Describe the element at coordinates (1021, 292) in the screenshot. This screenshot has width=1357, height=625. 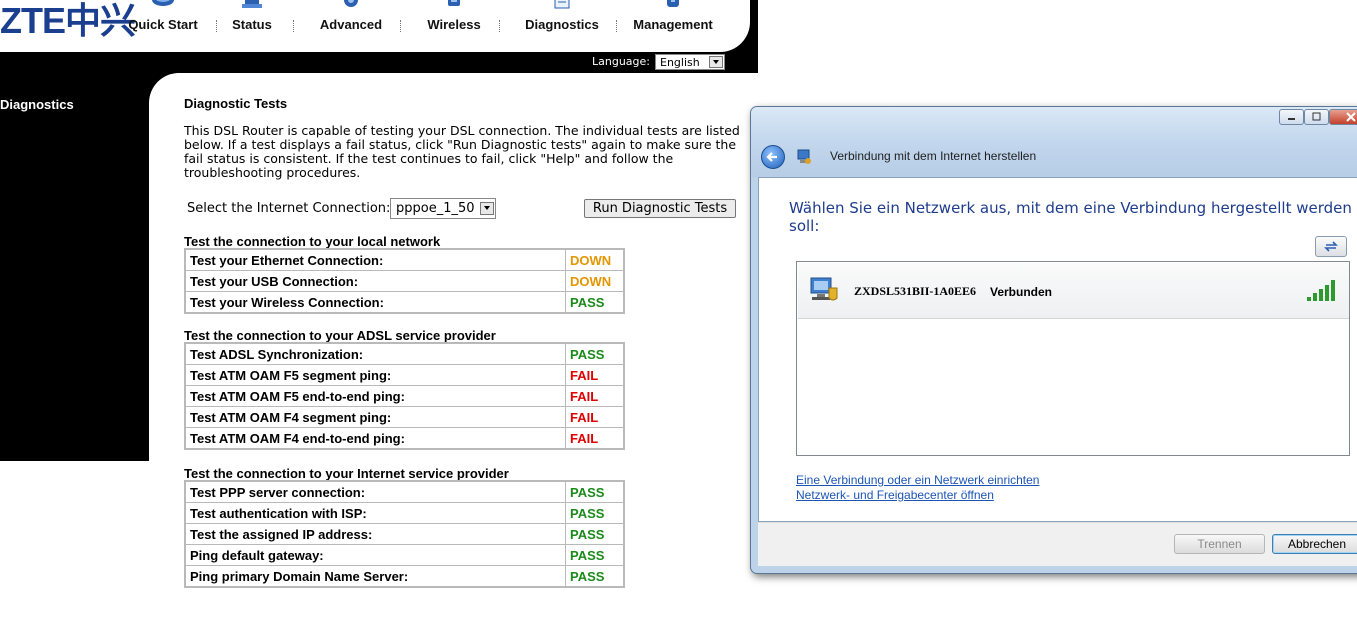
I see `network-status: Verbunden` at that location.